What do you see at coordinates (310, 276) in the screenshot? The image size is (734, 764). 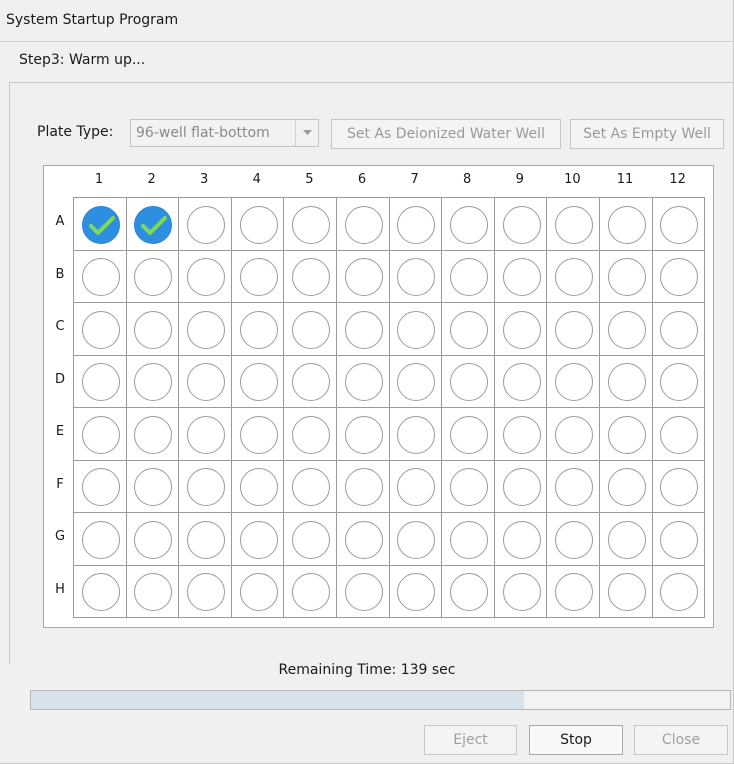 I see `well-B5` at bounding box center [310, 276].